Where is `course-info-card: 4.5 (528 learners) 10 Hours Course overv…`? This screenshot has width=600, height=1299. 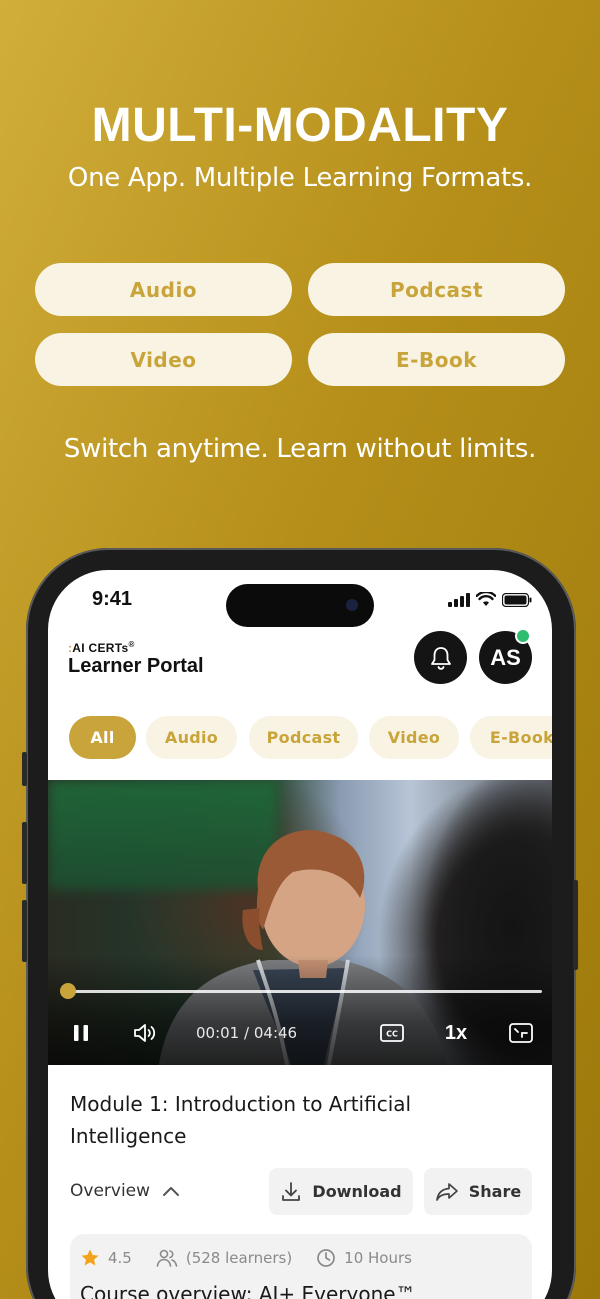
course-info-card: 4.5 (528 learners) 10 Hours Course overv… is located at coordinates (301, 1266).